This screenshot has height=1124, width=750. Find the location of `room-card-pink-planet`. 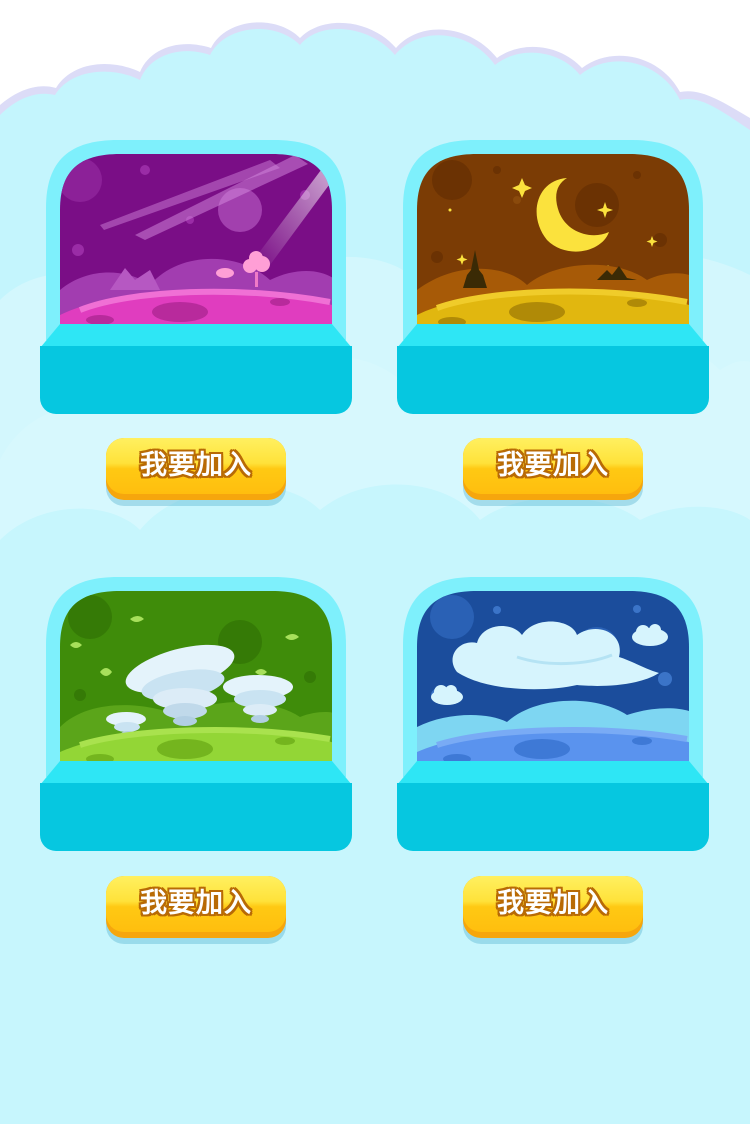

room-card-pink-planet is located at coordinates (196, 280).